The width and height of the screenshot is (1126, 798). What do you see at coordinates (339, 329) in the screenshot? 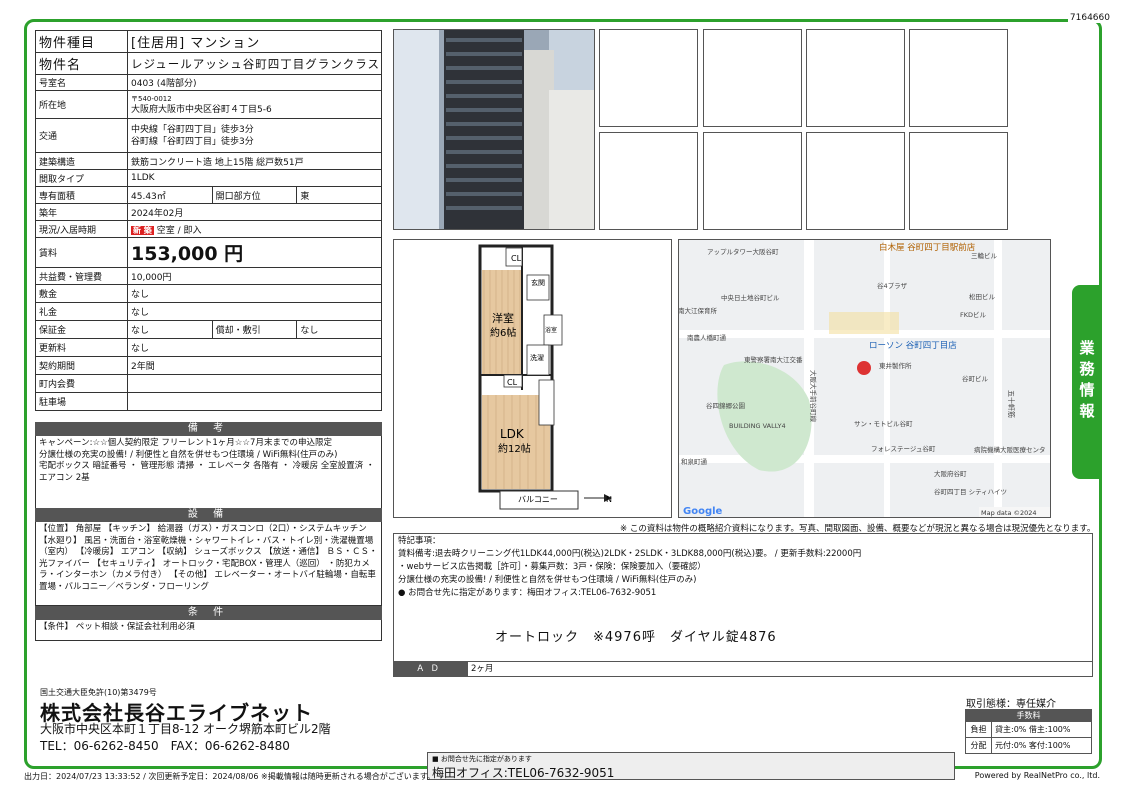
I see `shokyaku-value: なし` at bounding box center [339, 329].